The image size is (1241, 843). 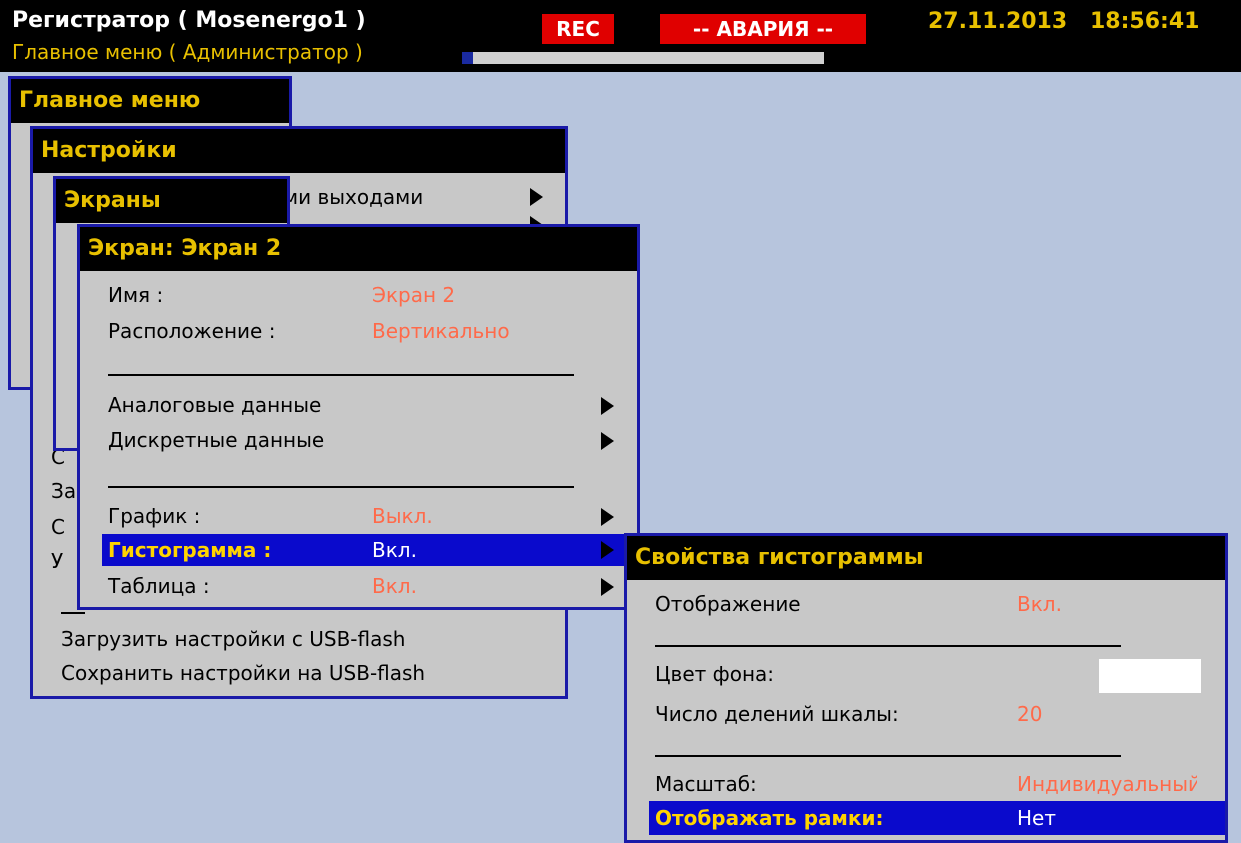 What do you see at coordinates (394, 550) in the screenshot?
I see `histogram-value: Вкл.` at bounding box center [394, 550].